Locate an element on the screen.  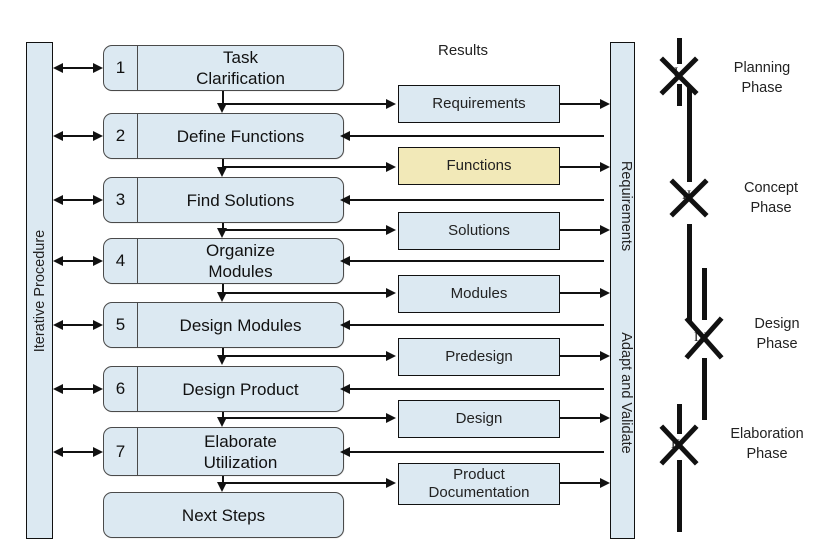
phase-numeral-iii: III is located at coordinates (701, 336).